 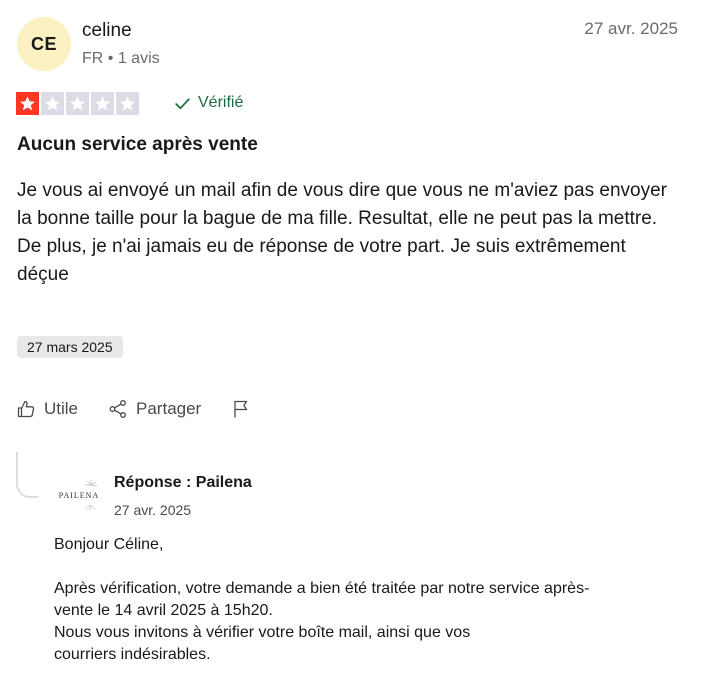 I want to click on report-button, so click(x=241, y=409).